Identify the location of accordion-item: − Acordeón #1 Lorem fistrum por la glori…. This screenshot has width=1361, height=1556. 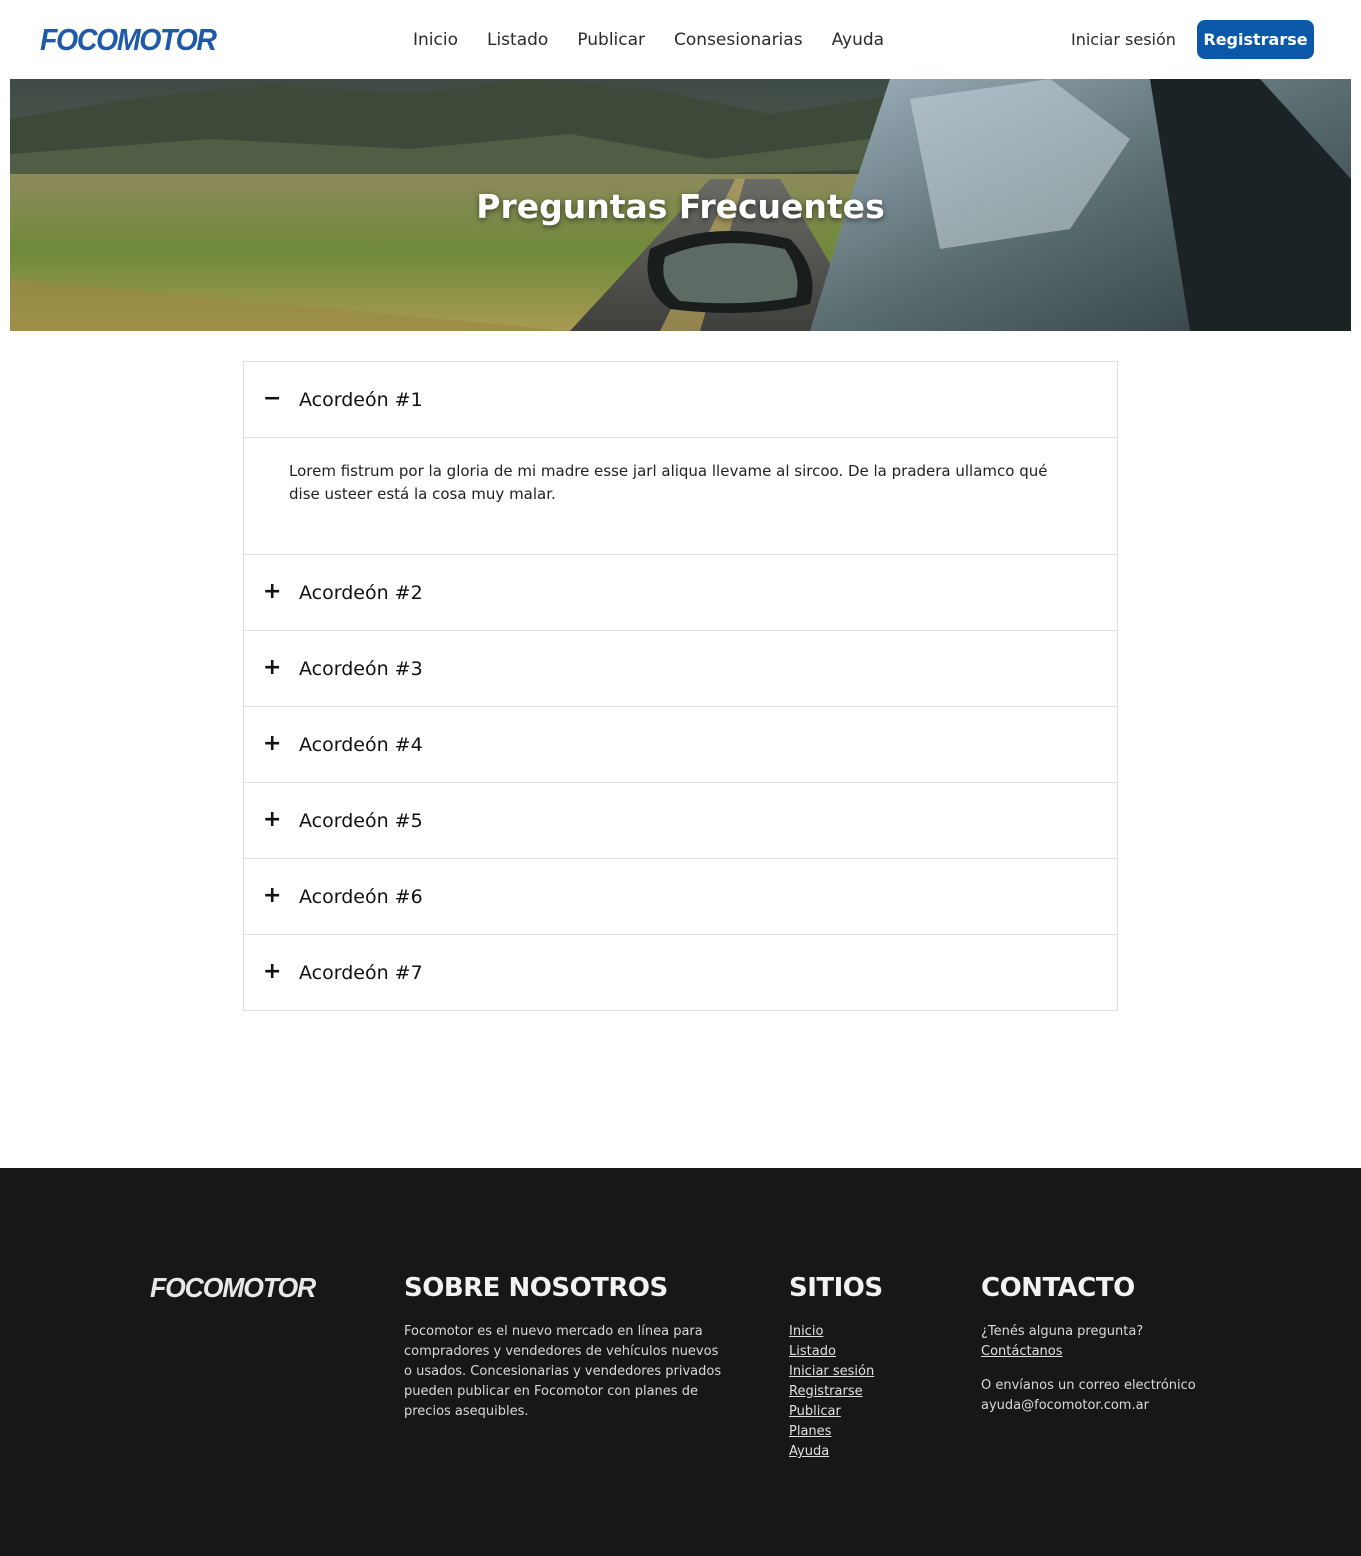
(680, 458).